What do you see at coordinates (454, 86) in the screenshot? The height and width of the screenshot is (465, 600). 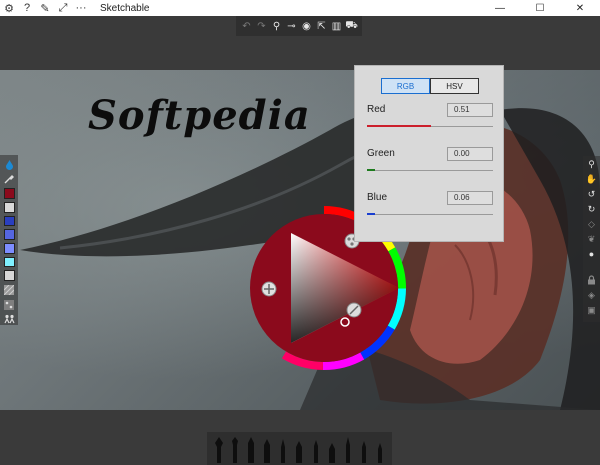 I see `tab-hsv: HSV` at bounding box center [454, 86].